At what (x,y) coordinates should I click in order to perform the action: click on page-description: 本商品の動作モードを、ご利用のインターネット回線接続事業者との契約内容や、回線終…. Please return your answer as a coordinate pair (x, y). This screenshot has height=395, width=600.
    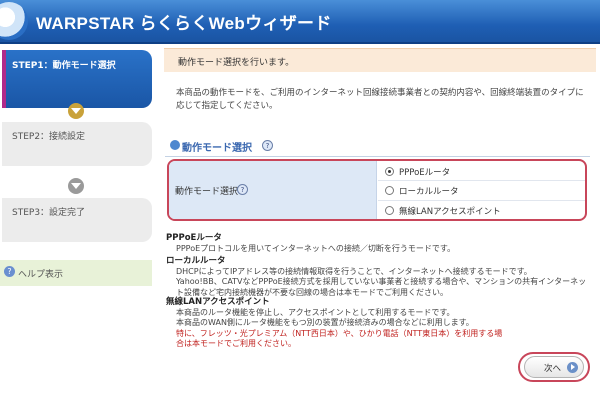
    Looking at the image, I should click on (380, 99).